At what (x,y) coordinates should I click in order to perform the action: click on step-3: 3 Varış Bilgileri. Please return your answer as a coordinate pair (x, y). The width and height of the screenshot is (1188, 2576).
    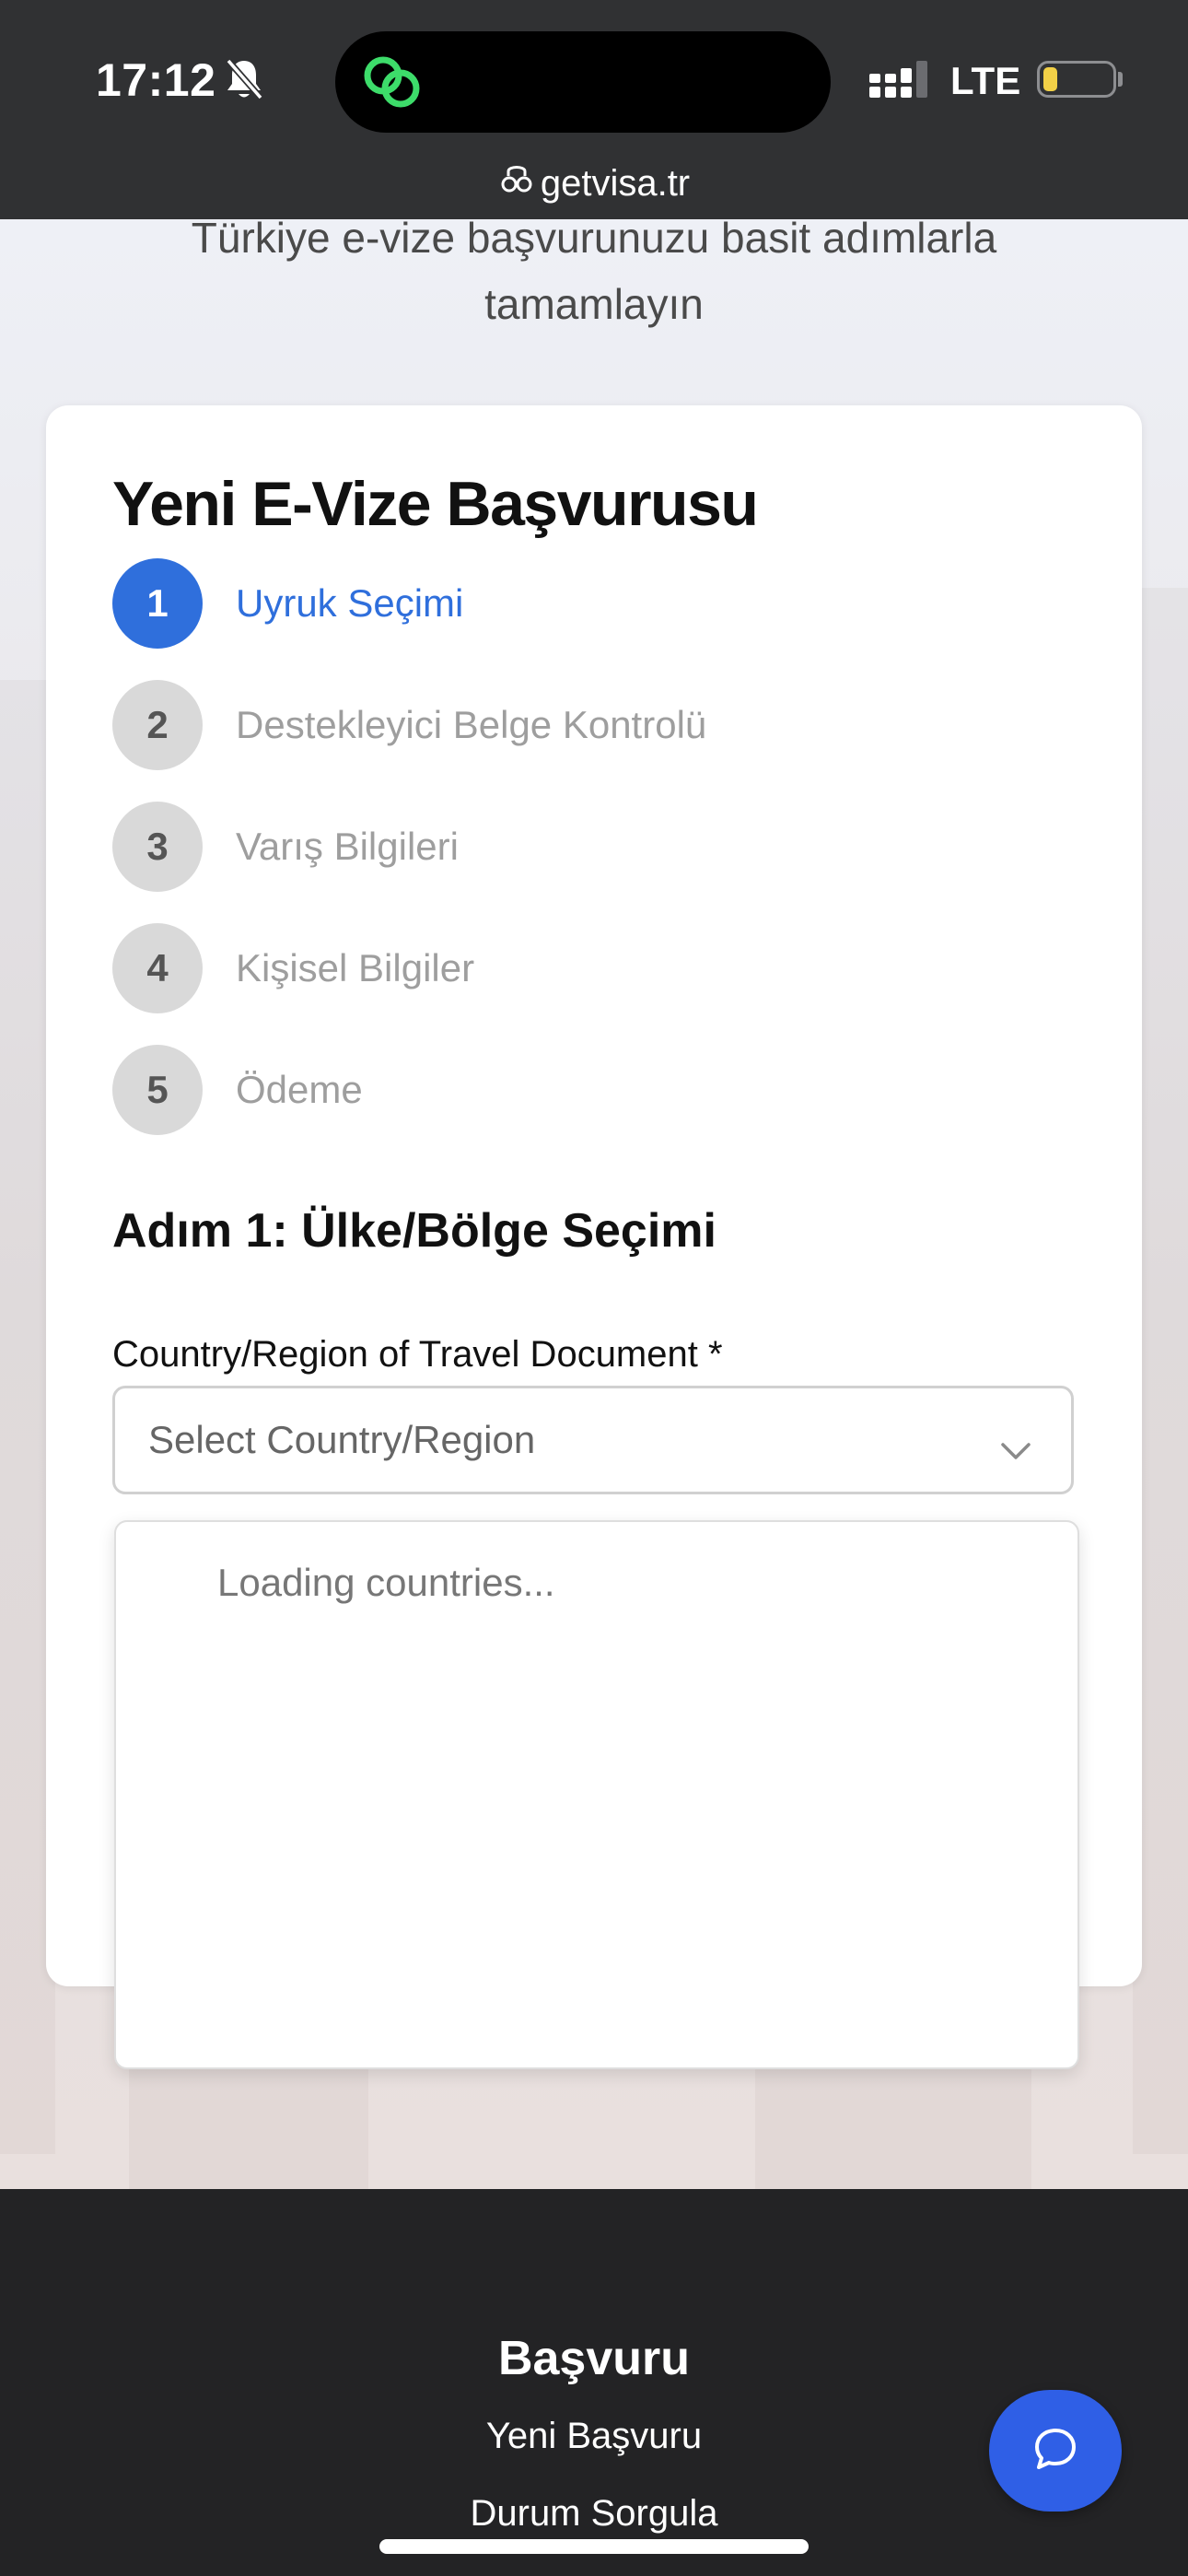
    Looking at the image, I should click on (285, 847).